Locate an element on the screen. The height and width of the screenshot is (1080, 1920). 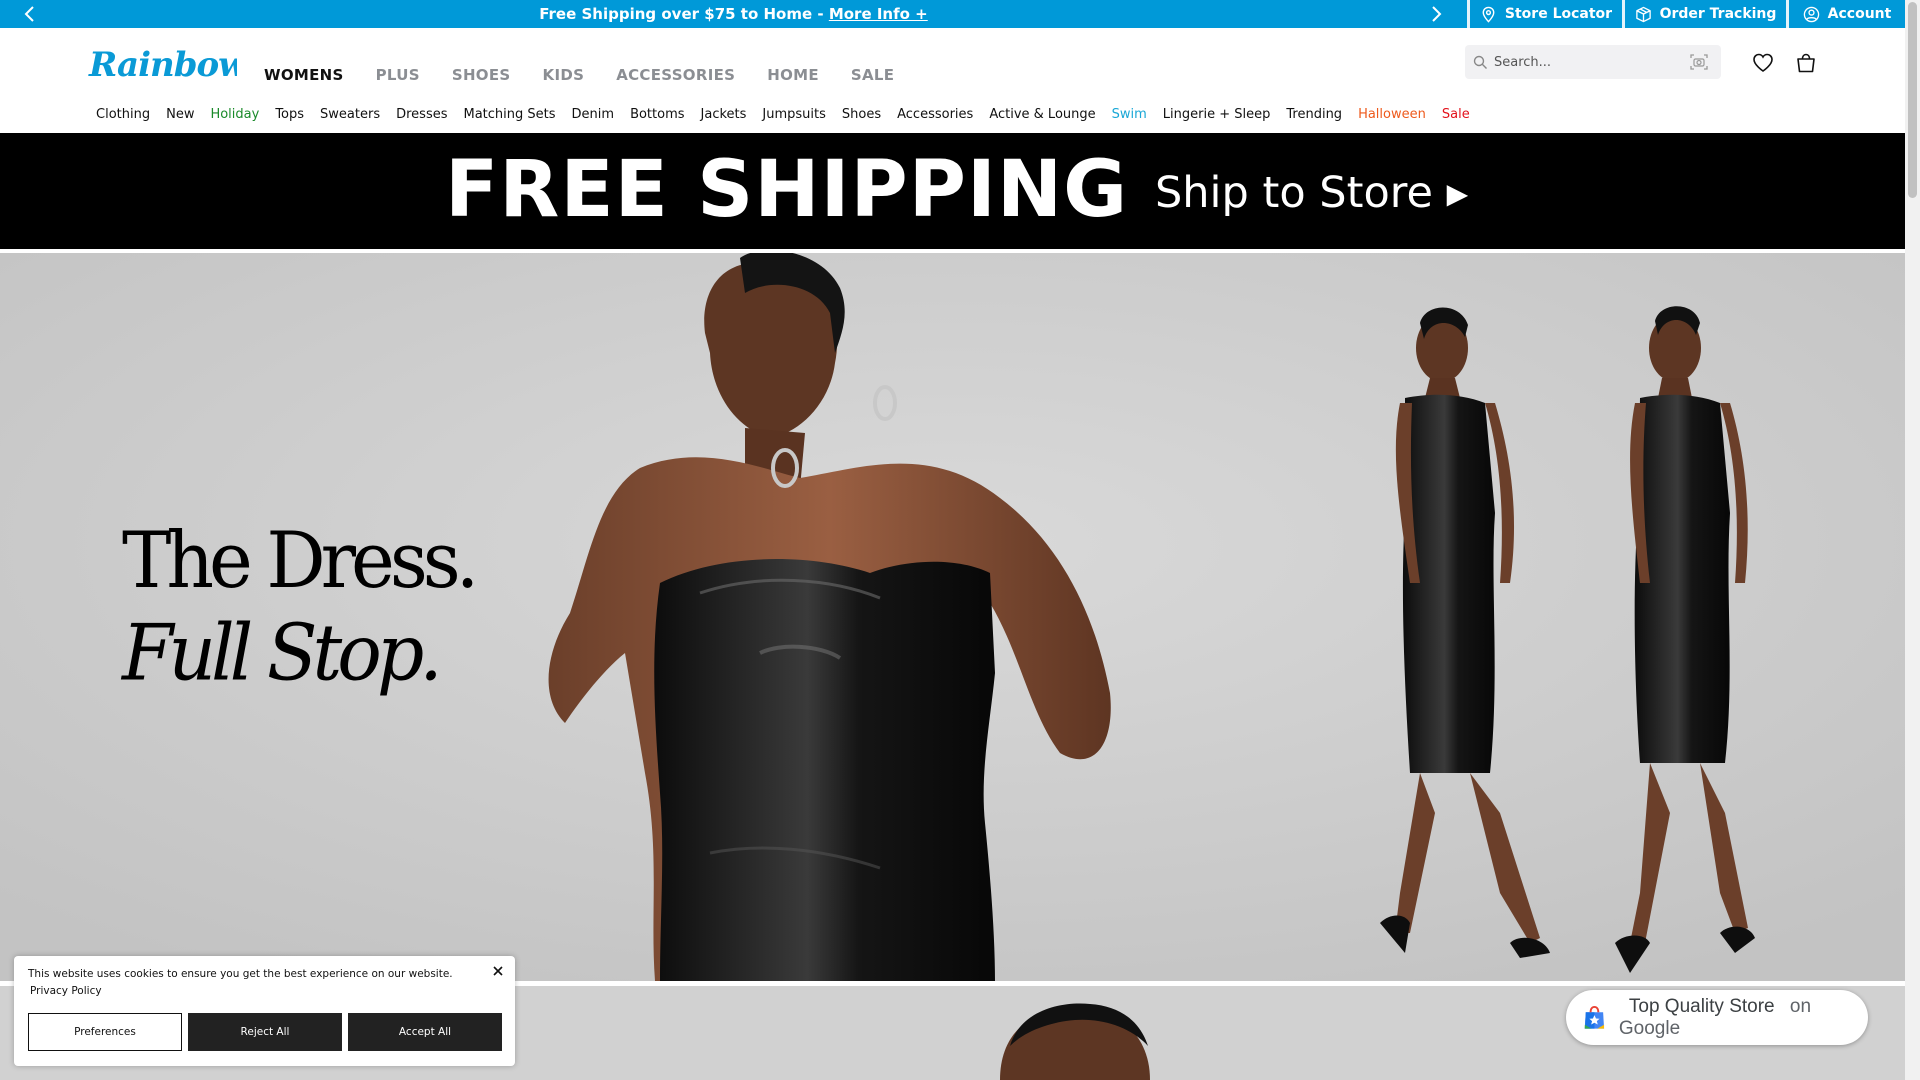
account-button: Account is located at coordinates (1847, 14).